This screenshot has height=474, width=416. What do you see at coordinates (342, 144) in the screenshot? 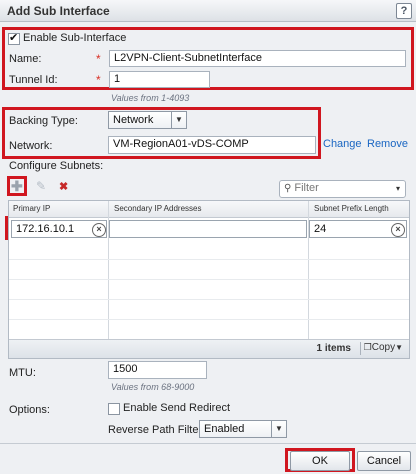
I see `change-network-link: Change` at bounding box center [342, 144].